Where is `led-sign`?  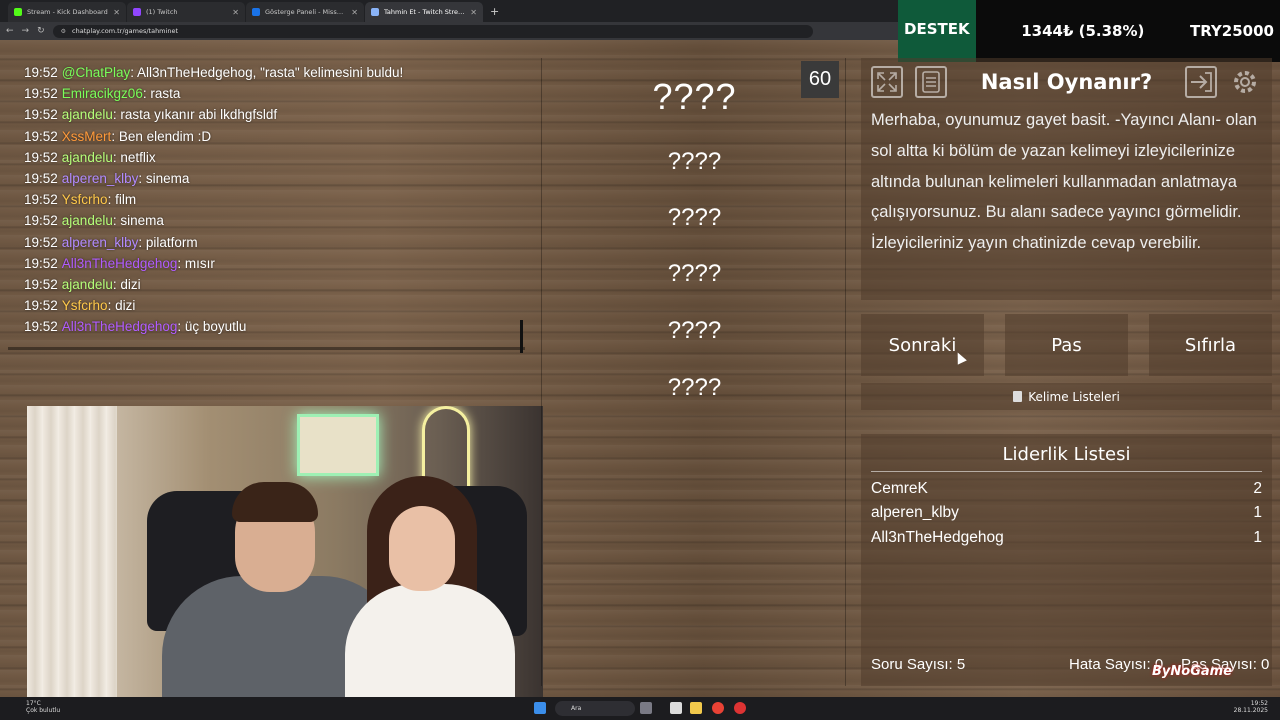 led-sign is located at coordinates (338, 445).